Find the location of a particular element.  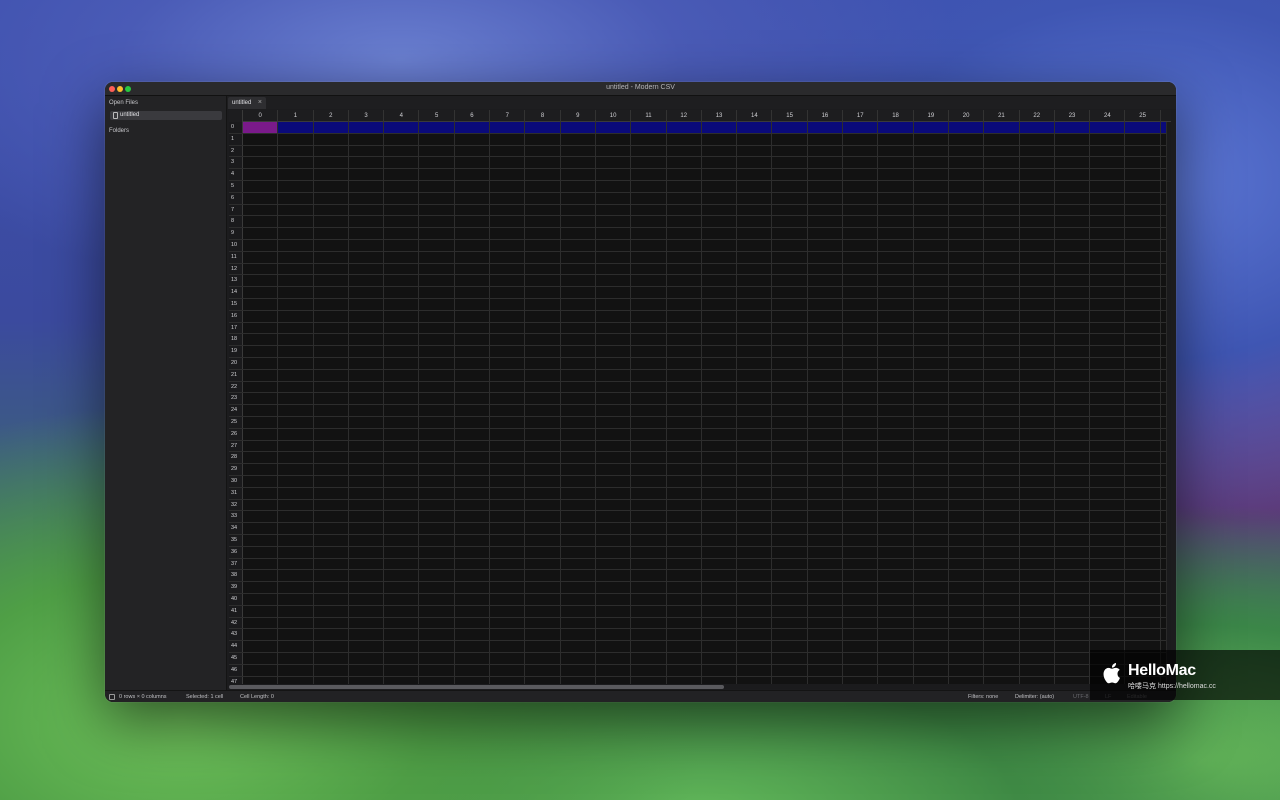

column-header: 5 is located at coordinates (437, 116).